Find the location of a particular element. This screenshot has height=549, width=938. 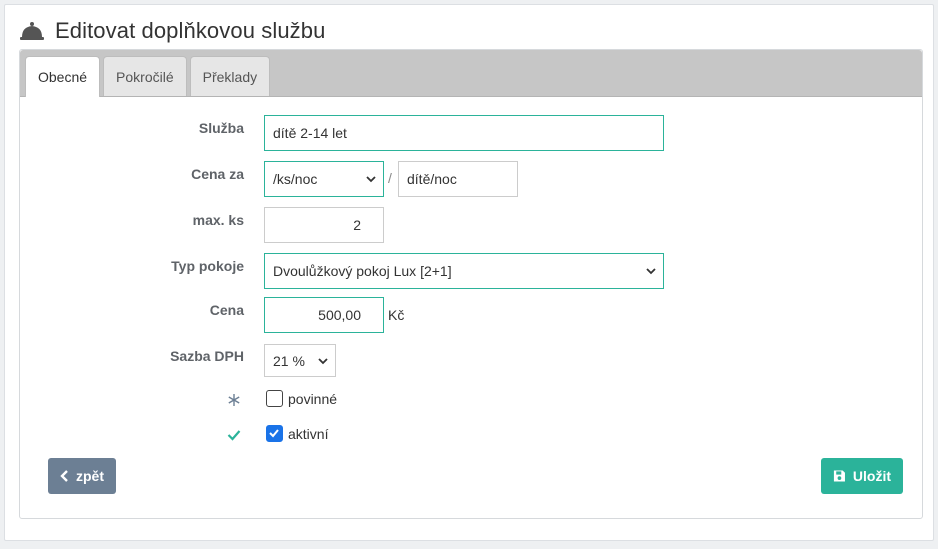

povinne-label: povinné is located at coordinates (313, 399).